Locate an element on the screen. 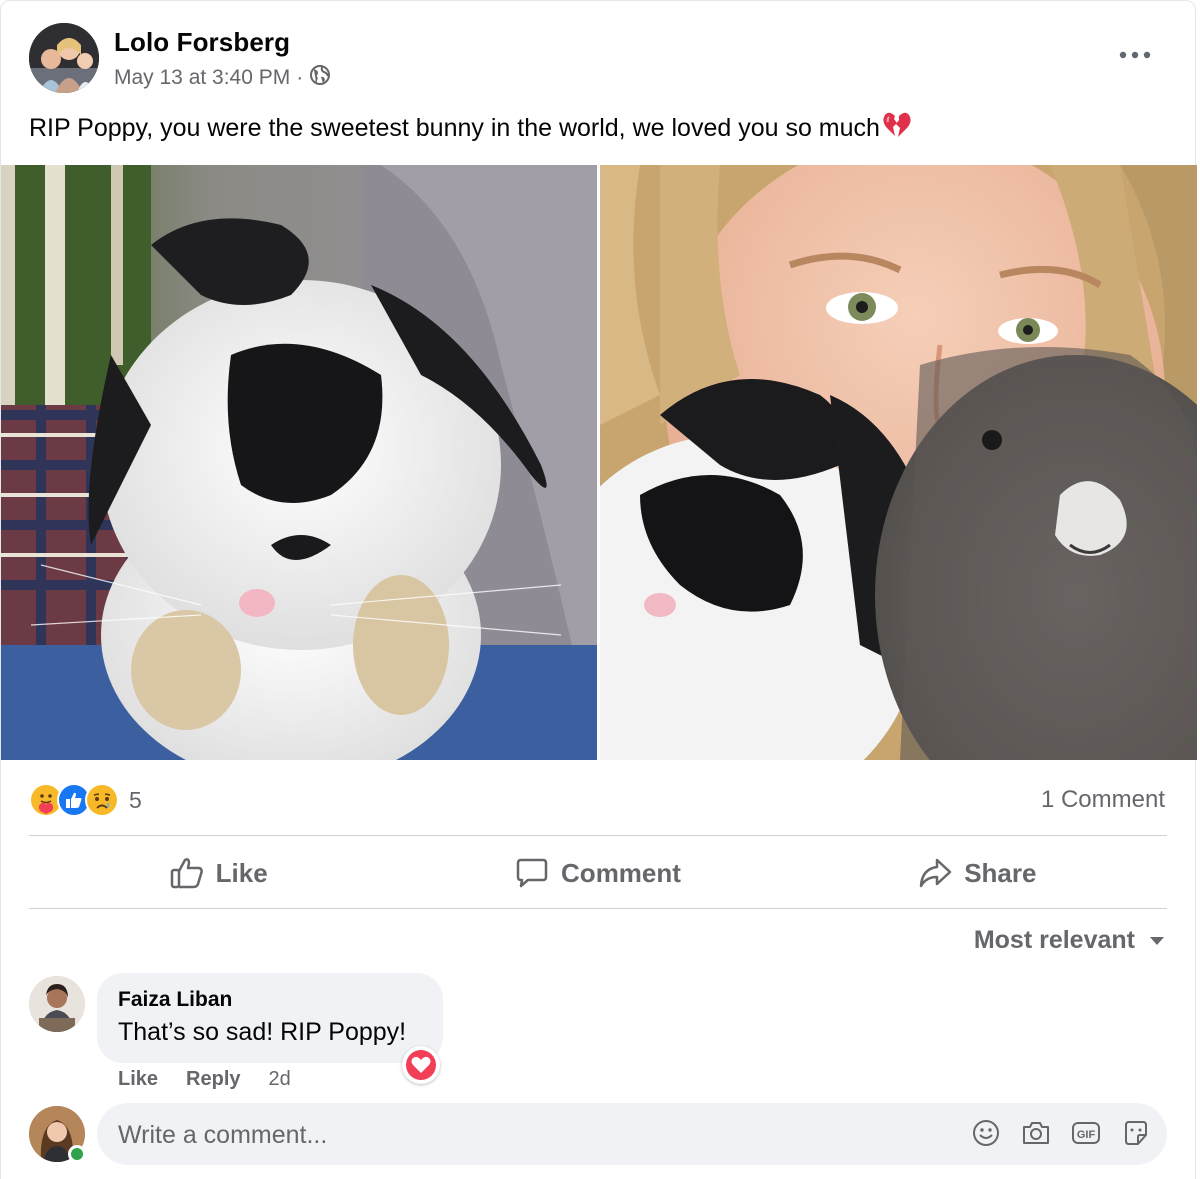  post-meta: May 13 at 3:40 PM · is located at coordinates (222, 78).